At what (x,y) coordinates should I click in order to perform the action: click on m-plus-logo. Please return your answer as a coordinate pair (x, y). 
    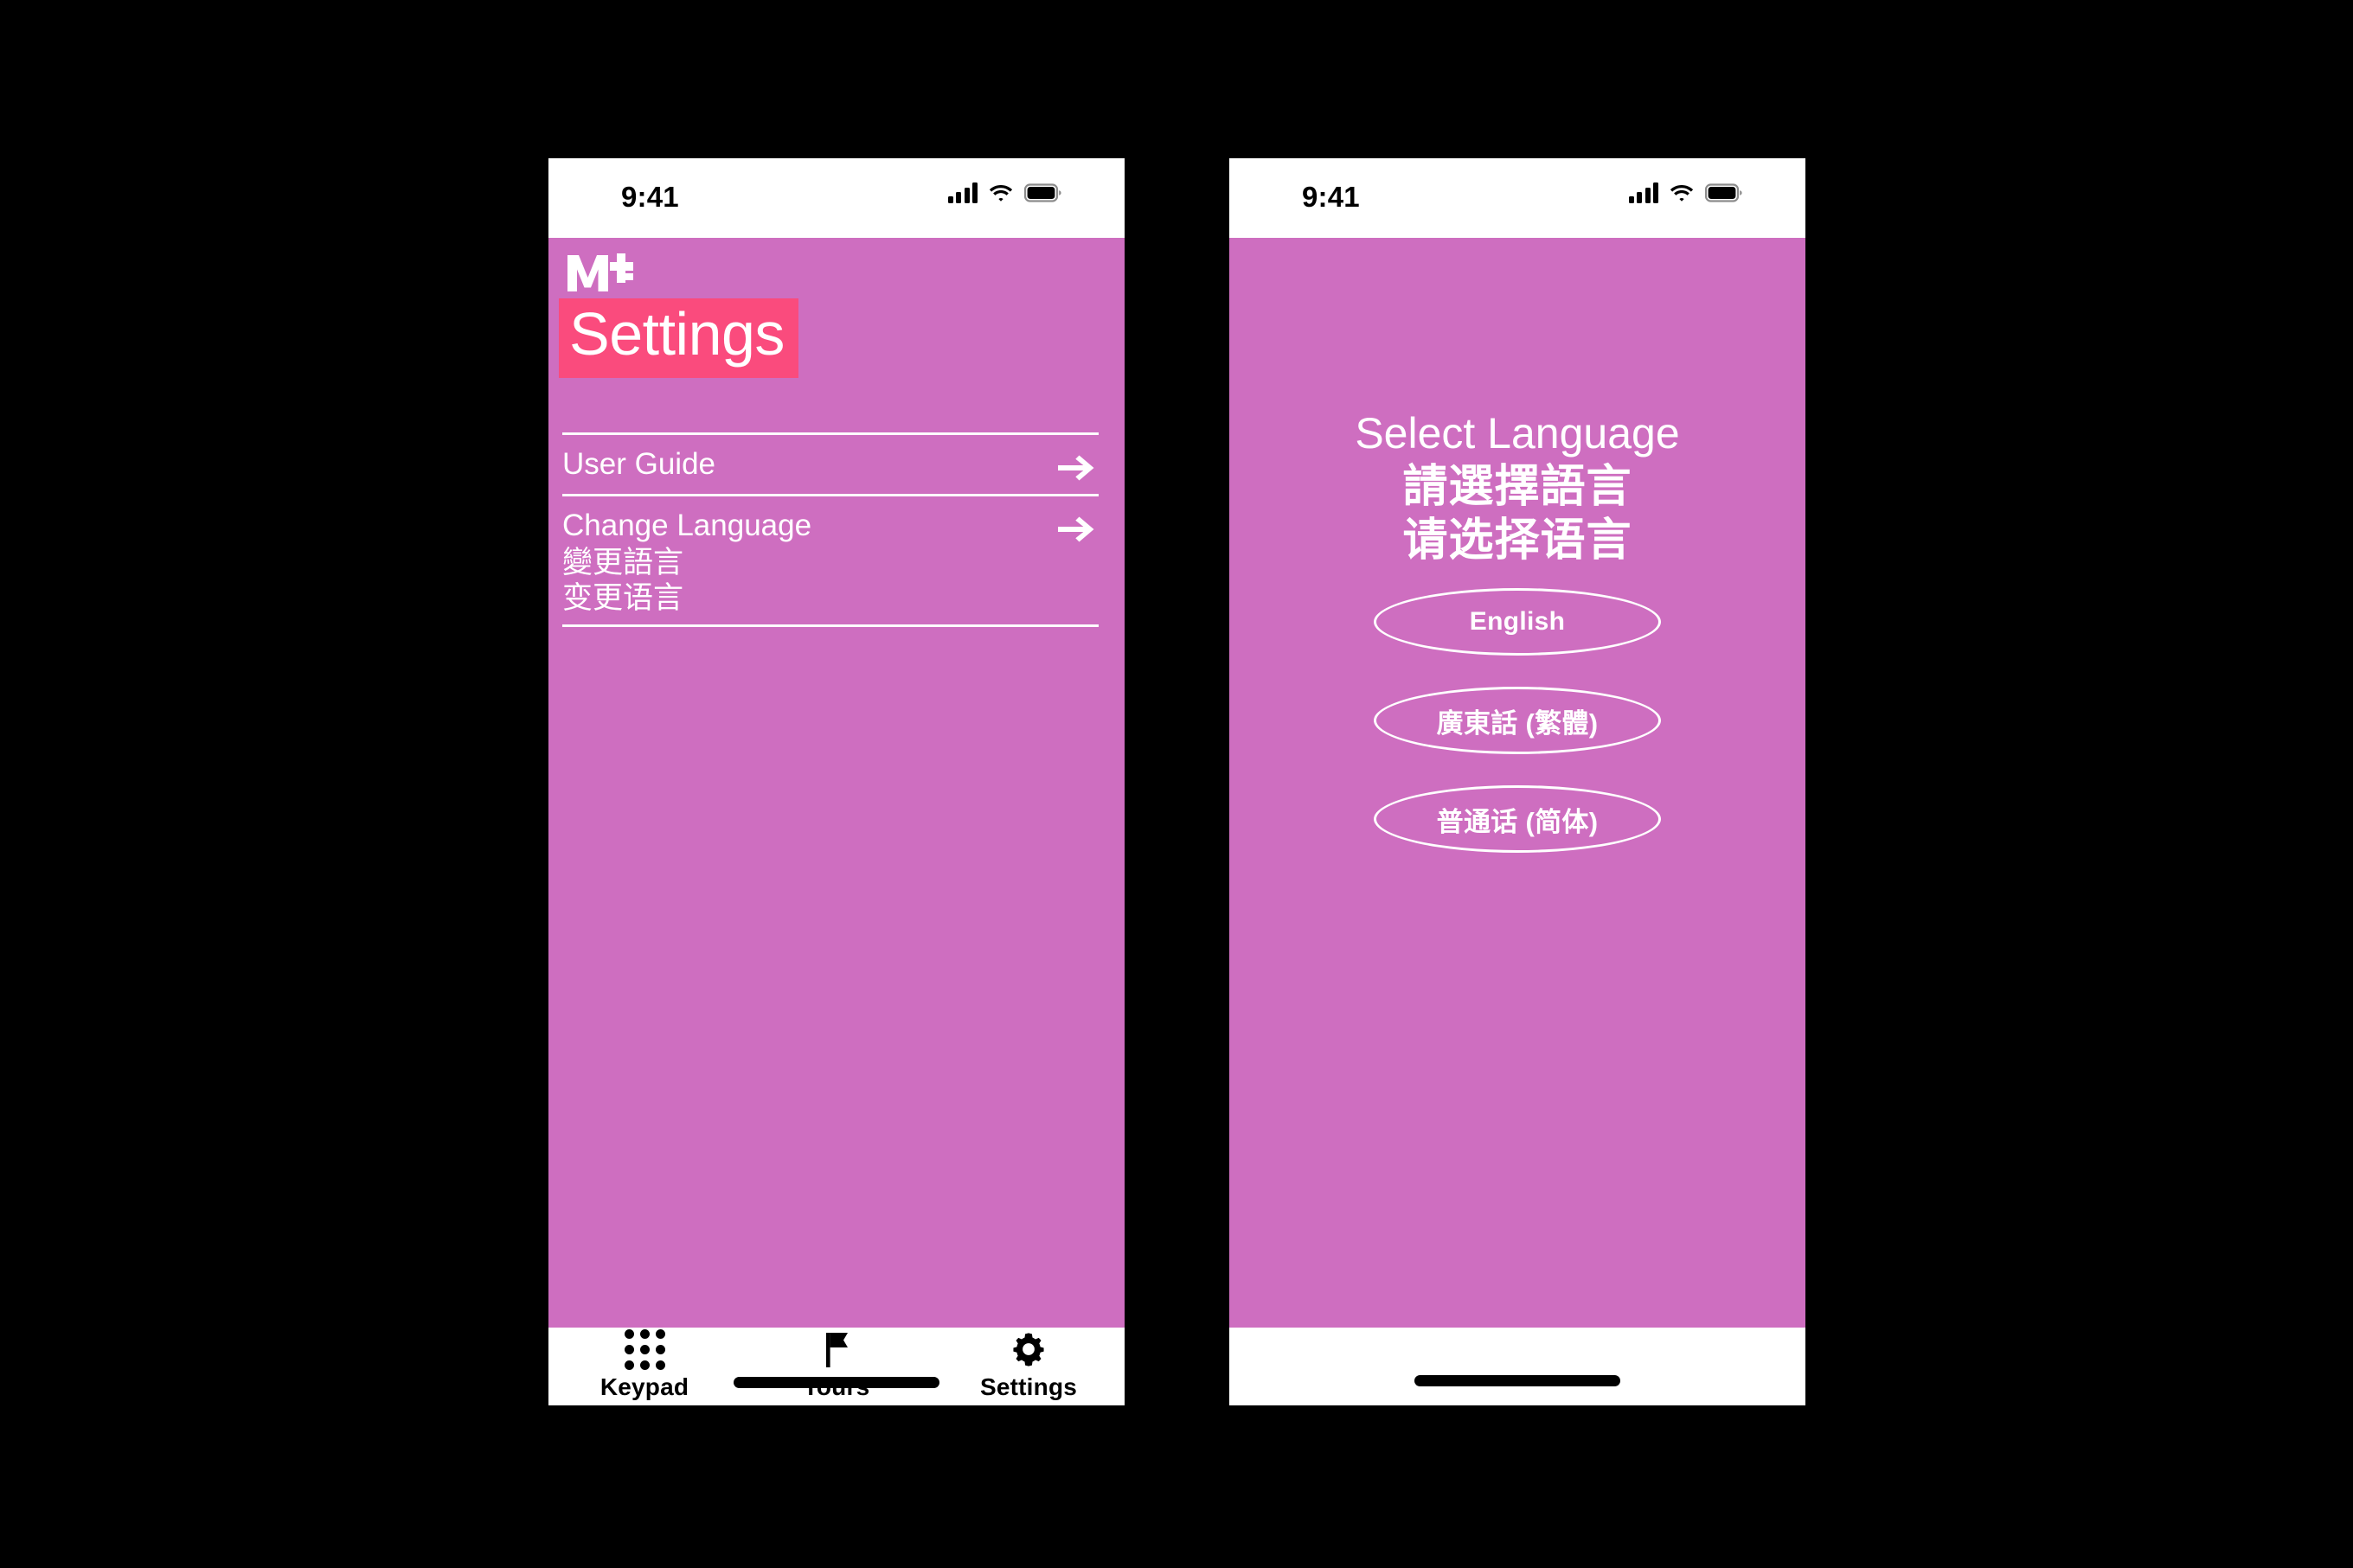
    Looking at the image, I should click on (614, 273).